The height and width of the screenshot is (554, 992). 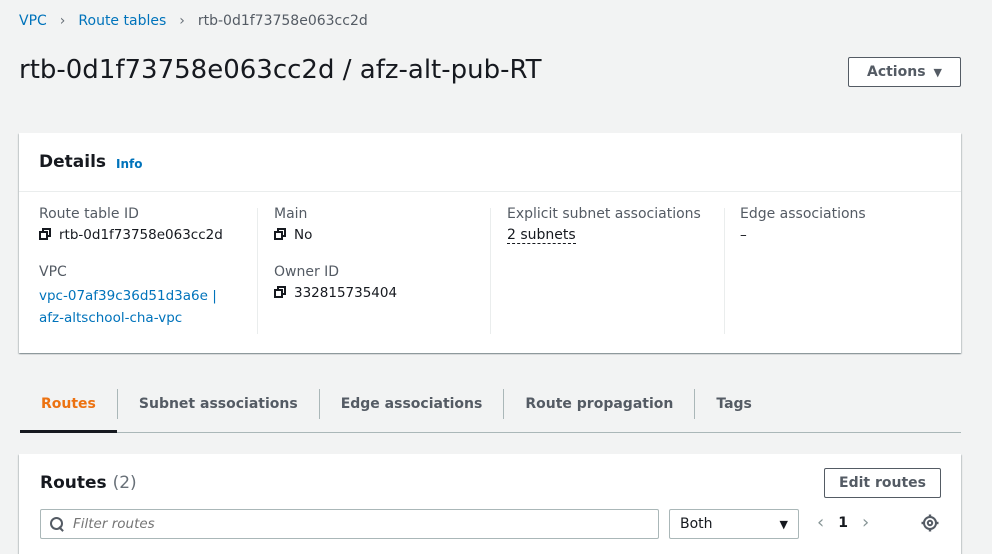 I want to click on details-col-2: Main No Owner ID 332815735404, so click(x=379, y=264).